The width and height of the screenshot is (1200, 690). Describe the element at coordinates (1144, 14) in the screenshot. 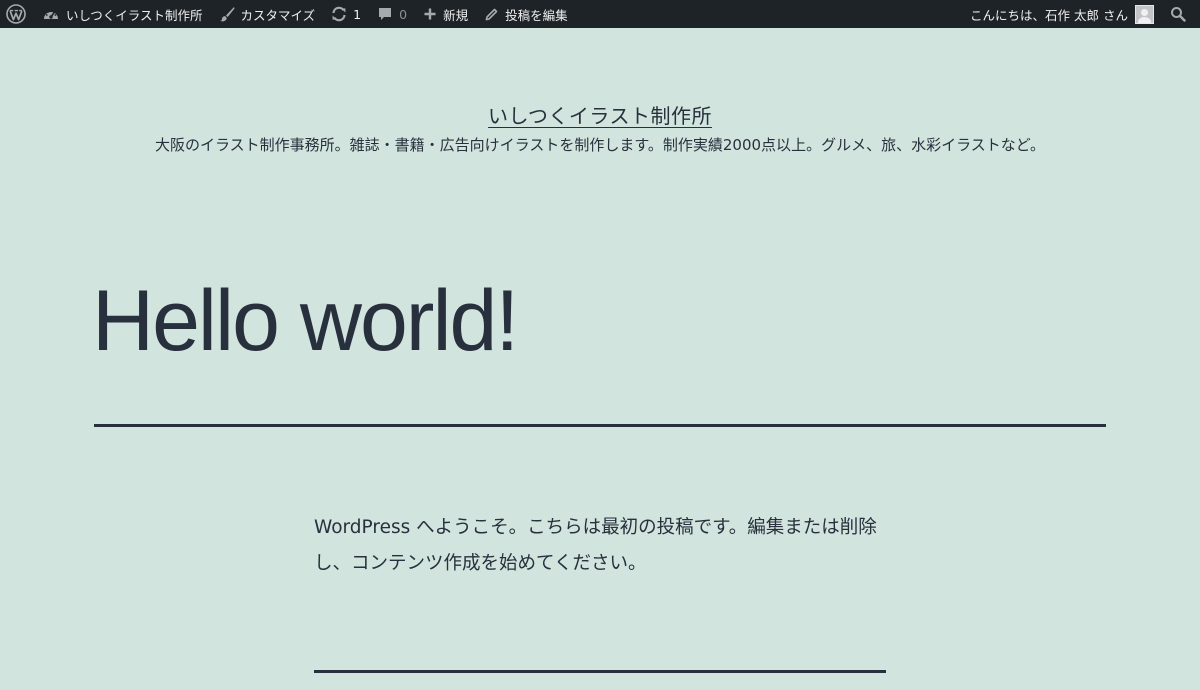

I see `avatar` at that location.